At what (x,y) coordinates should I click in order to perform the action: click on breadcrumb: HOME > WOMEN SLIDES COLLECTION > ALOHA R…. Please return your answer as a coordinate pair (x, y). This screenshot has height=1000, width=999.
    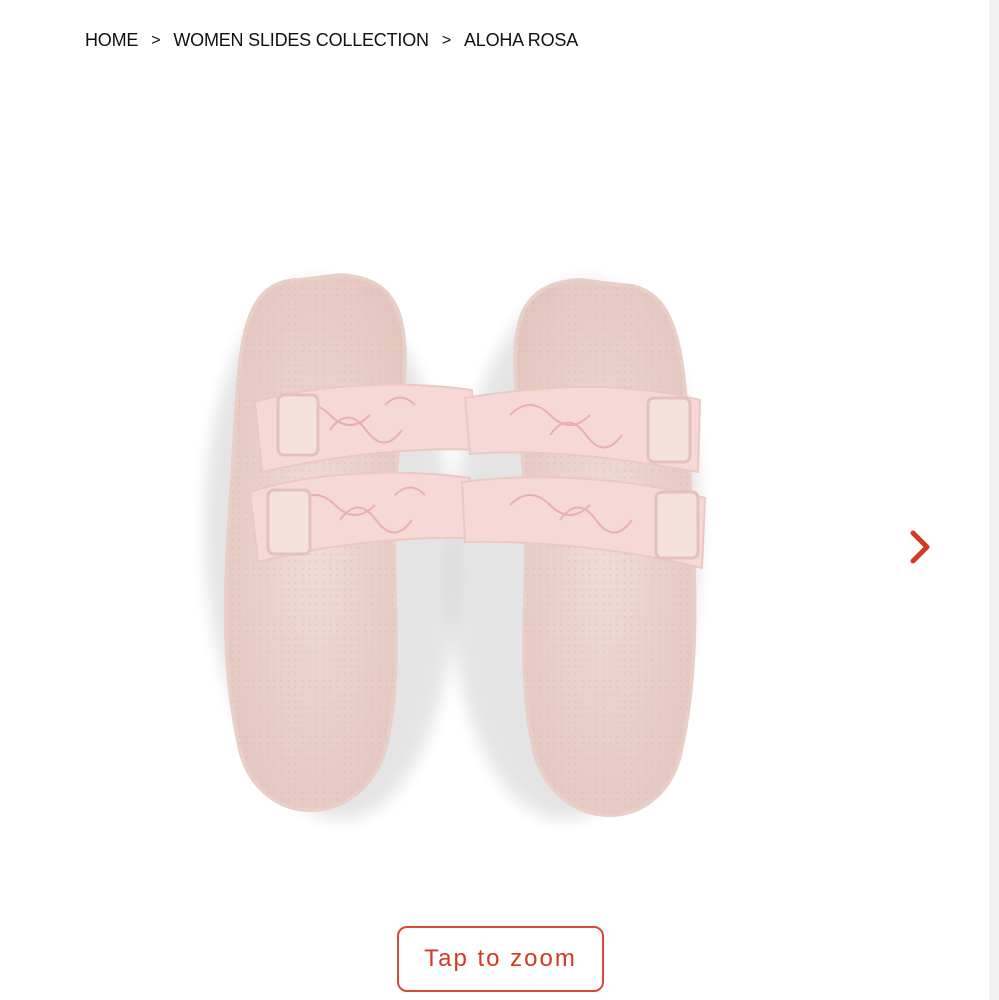
    Looking at the image, I should click on (331, 40).